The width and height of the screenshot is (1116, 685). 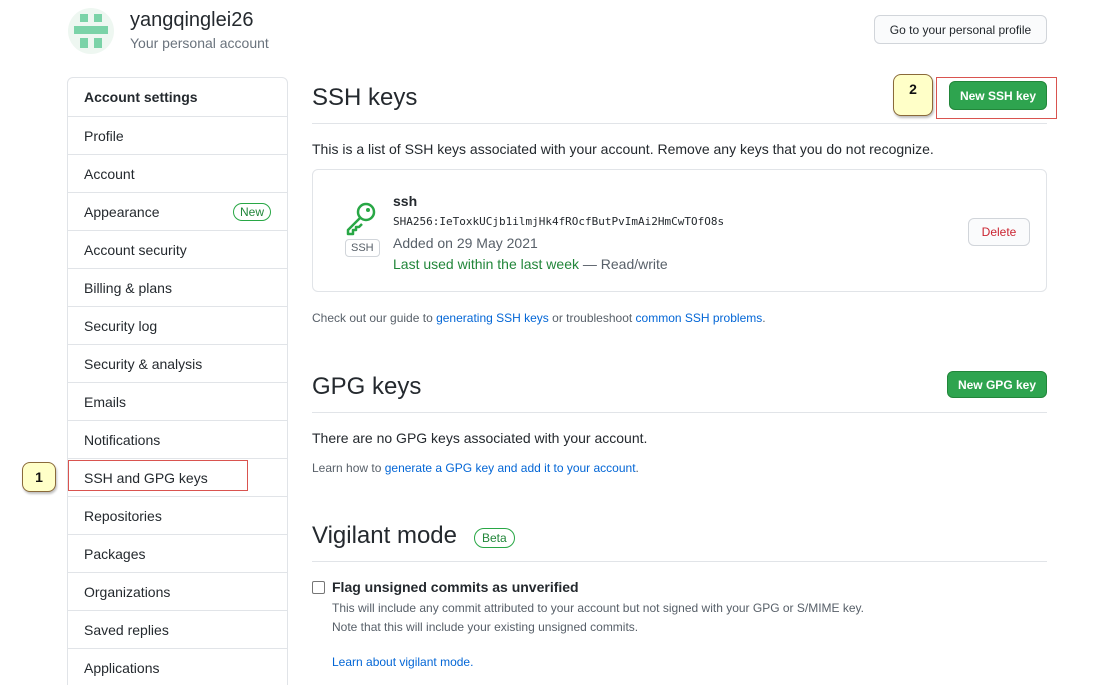 I want to click on delete-key-button: Delete, so click(x=999, y=232).